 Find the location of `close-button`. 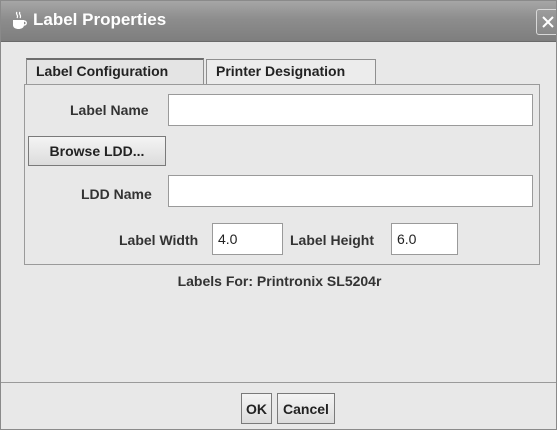

close-button is located at coordinates (546, 22).